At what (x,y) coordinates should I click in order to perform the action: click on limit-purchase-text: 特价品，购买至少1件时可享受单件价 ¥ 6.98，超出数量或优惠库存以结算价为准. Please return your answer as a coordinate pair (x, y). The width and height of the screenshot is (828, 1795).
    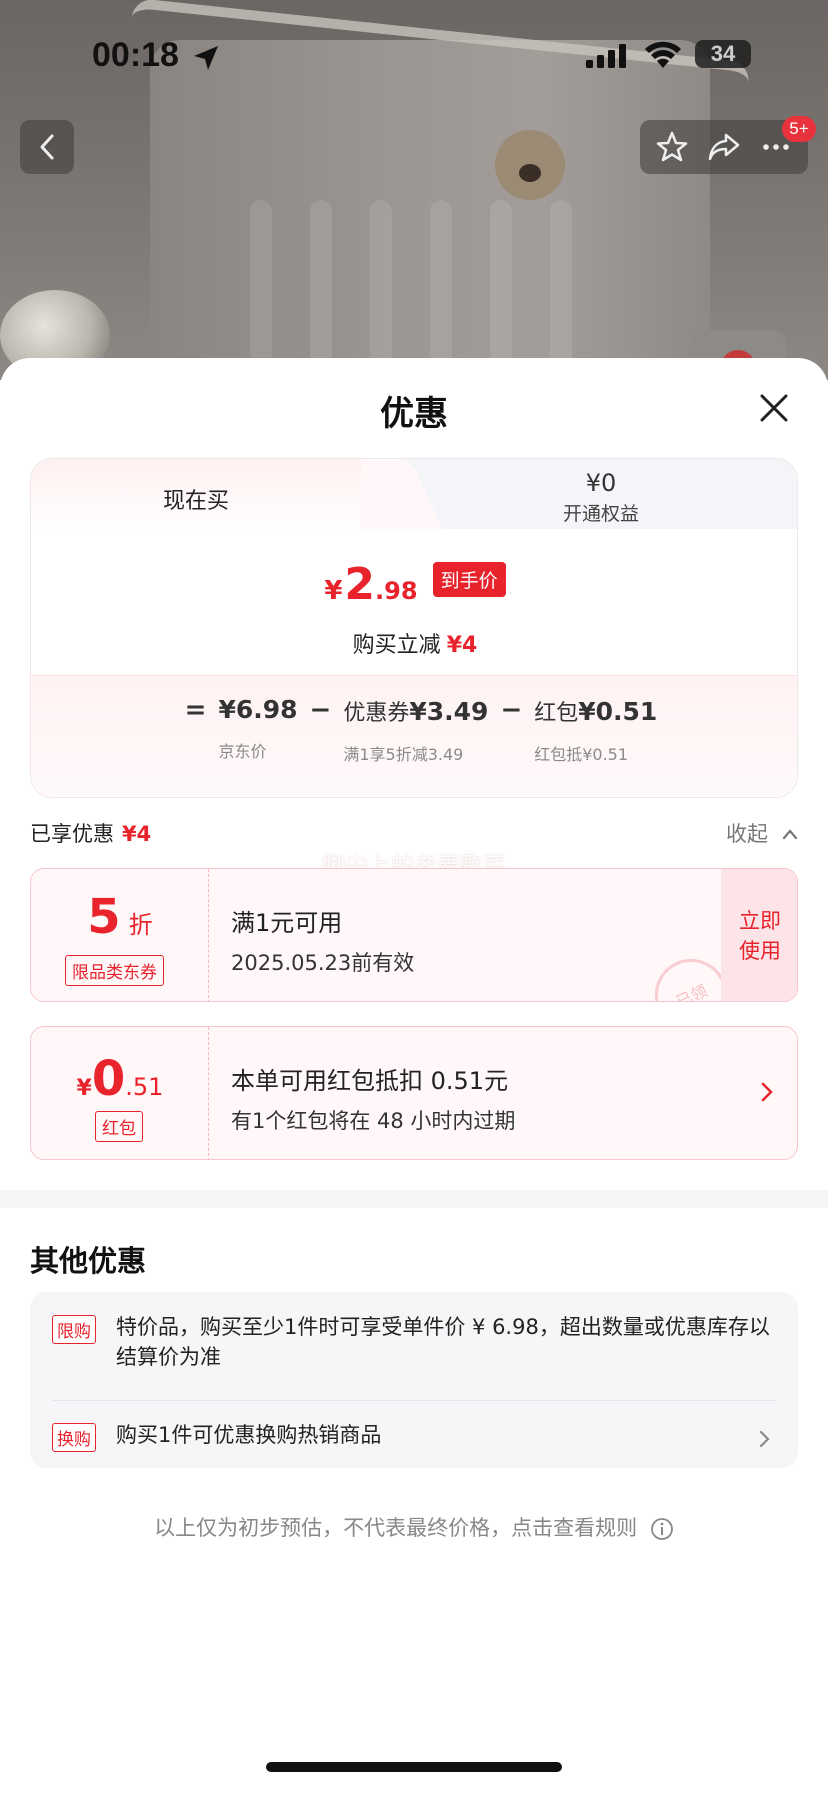
    Looking at the image, I should click on (443, 1342).